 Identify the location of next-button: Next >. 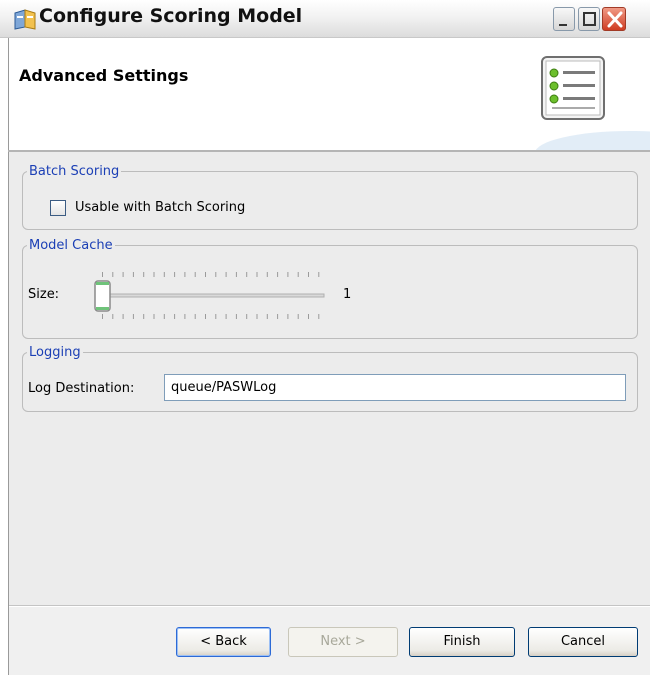
(343, 642).